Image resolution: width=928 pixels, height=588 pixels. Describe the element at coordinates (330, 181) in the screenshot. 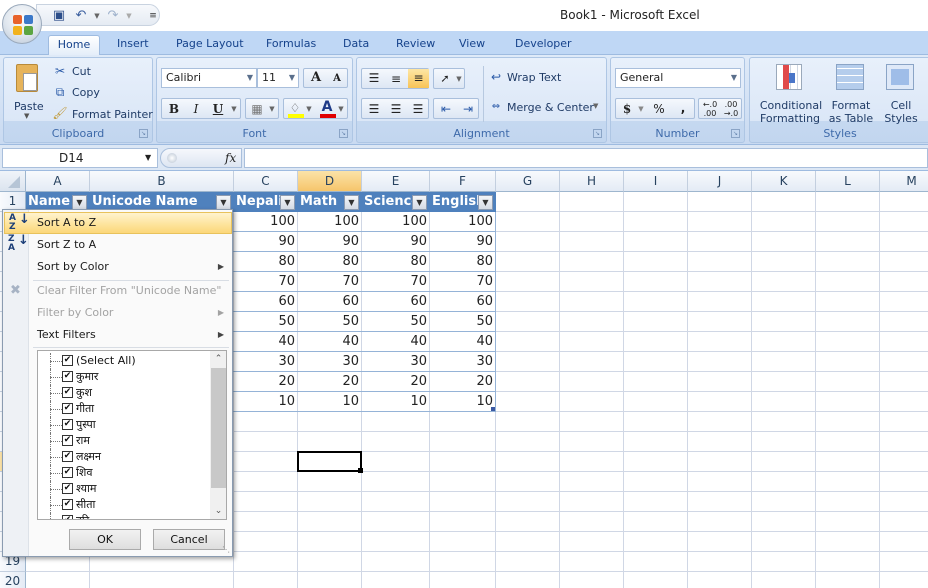

I see `column-header-d: D` at that location.